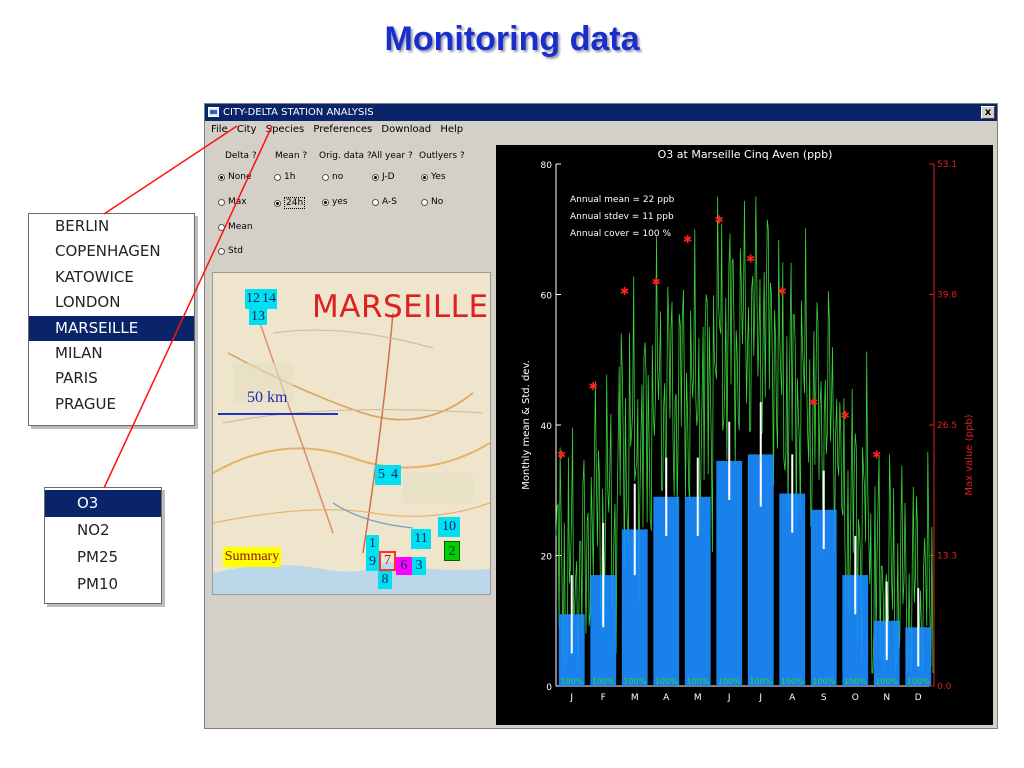 This screenshot has height=768, width=1024. I want to click on outlyers-header: Outlyers ?, so click(442, 156).